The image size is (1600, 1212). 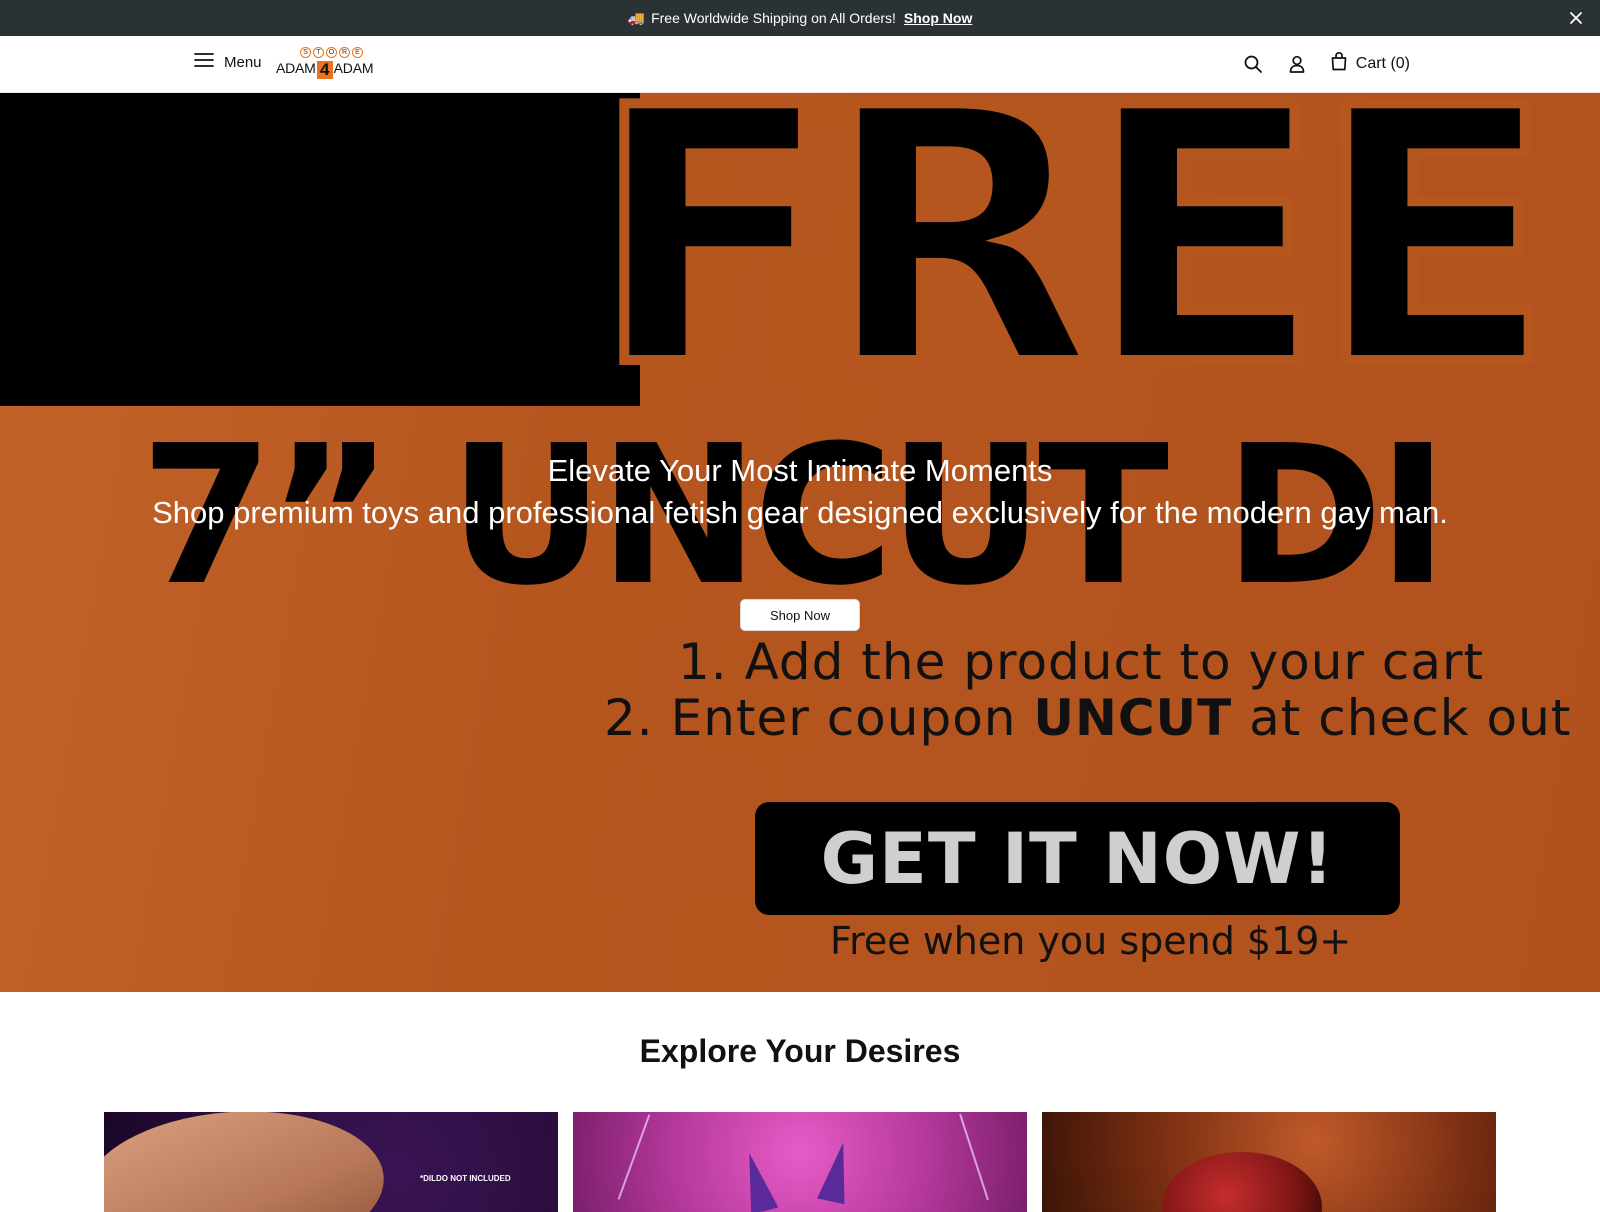 I want to click on category-image-product, so click(x=1242, y=1182).